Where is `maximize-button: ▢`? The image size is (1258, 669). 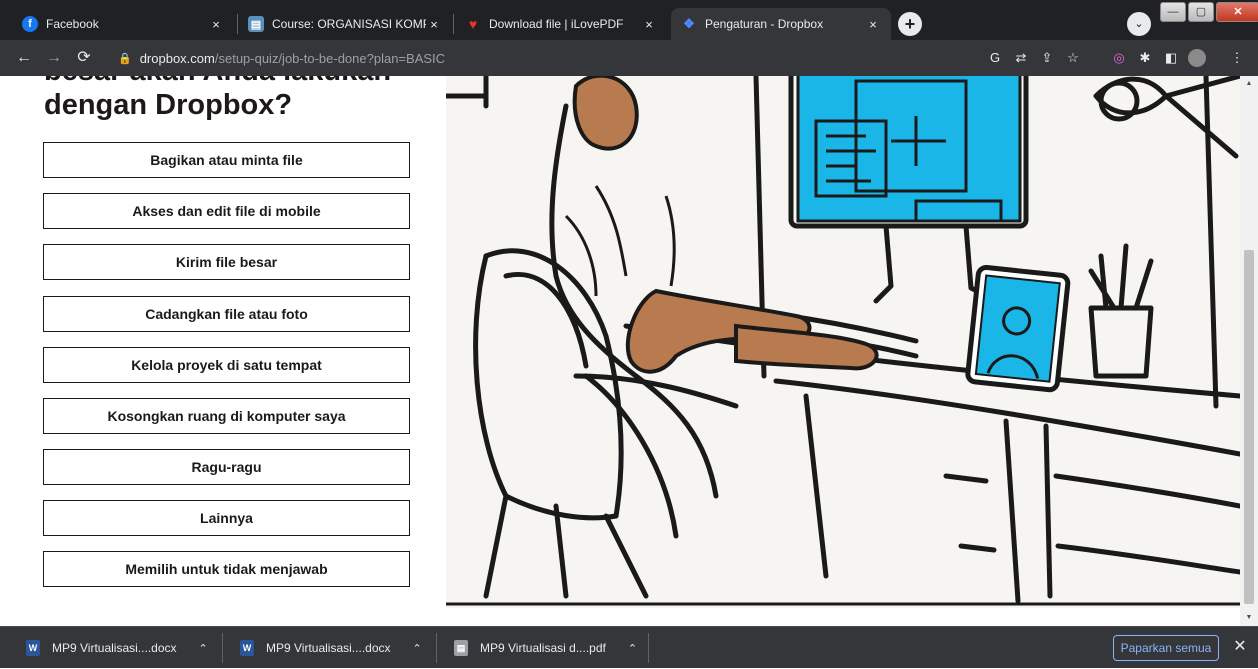
maximize-button: ▢ is located at coordinates (1201, 12).